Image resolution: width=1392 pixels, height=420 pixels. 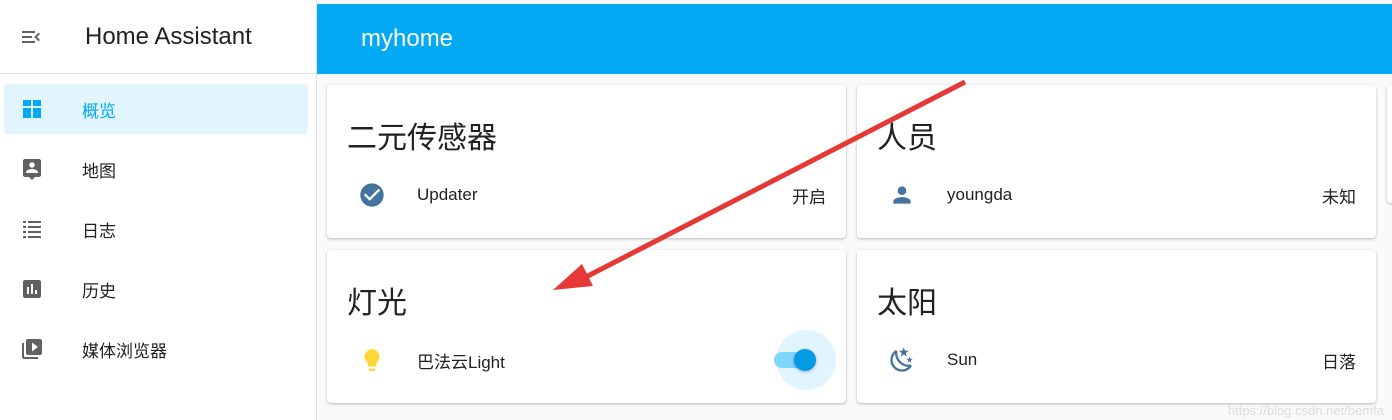 What do you see at coordinates (32, 229) in the screenshot?
I see `logbook-icon` at bounding box center [32, 229].